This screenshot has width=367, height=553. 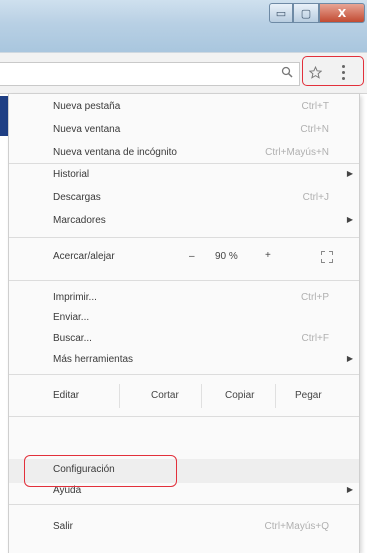 I want to click on minimize-button: ▭, so click(x=281, y=13).